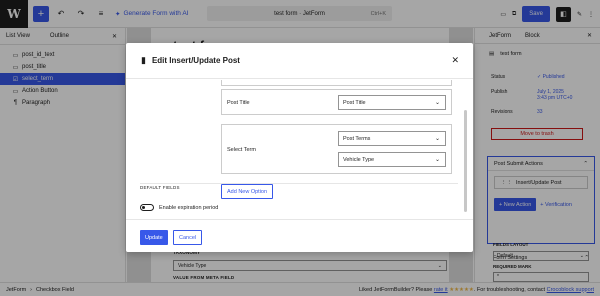  Describe the element at coordinates (299, 183) in the screenshot. I see `divider` at that location.